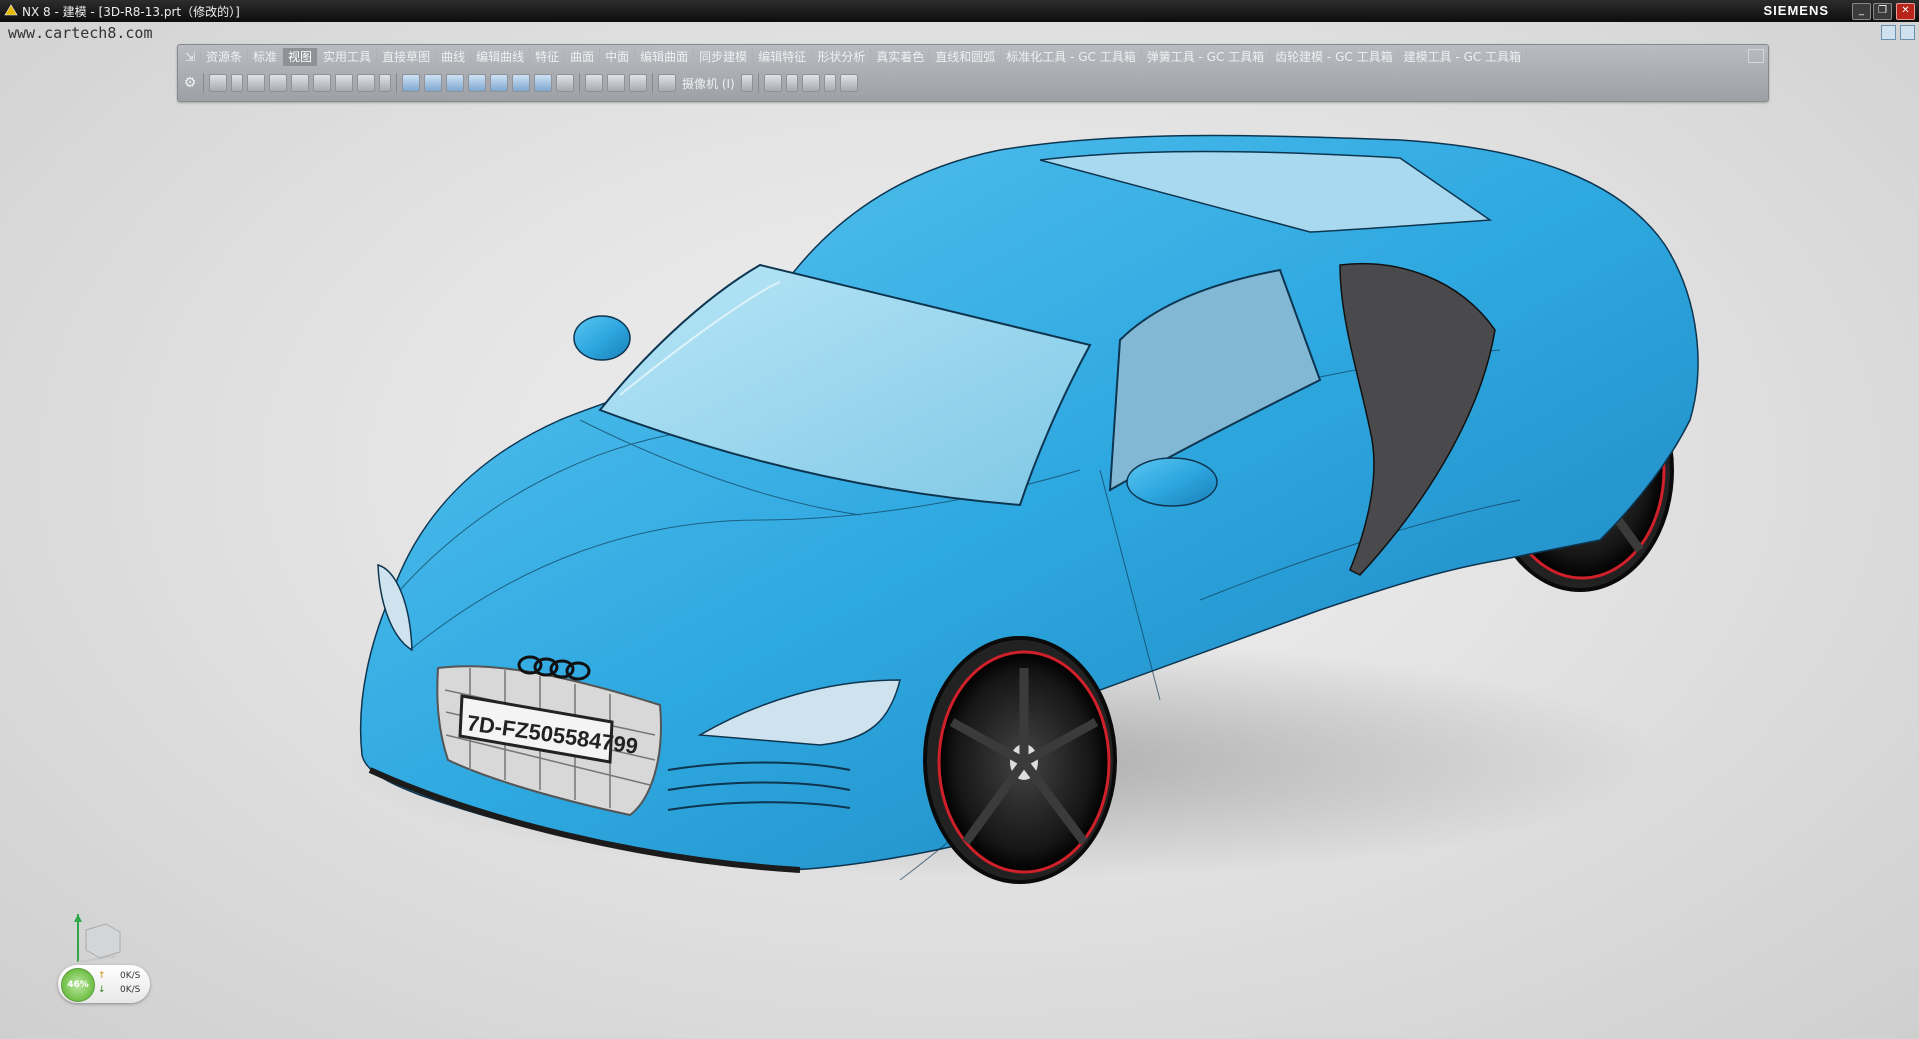 This screenshot has height=1039, width=1919. Describe the element at coordinates (901, 57) in the screenshot. I see `tab-14: 真实着色` at that location.